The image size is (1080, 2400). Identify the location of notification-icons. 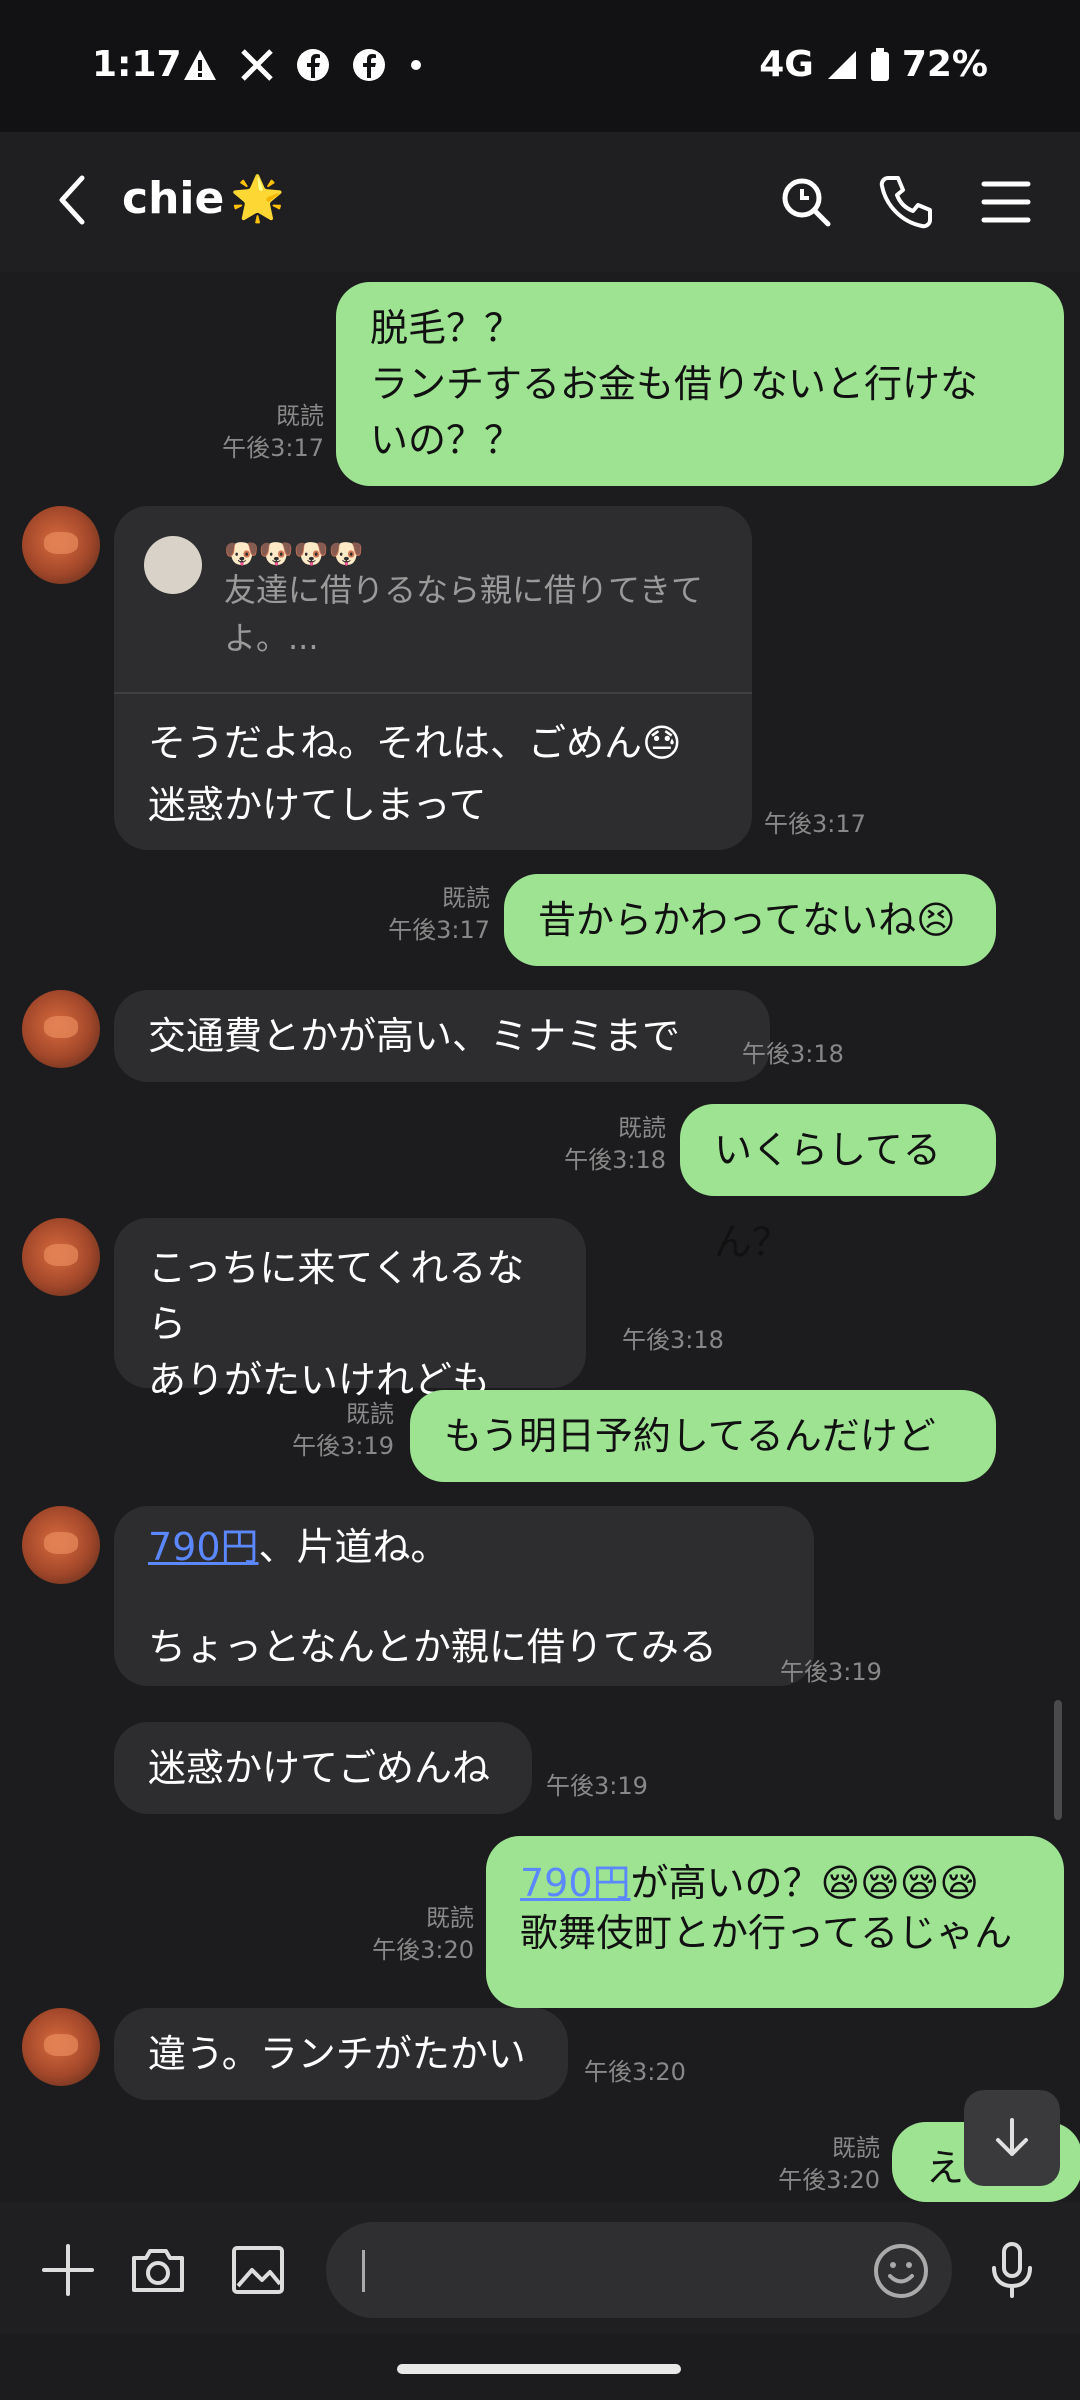
(303, 65).